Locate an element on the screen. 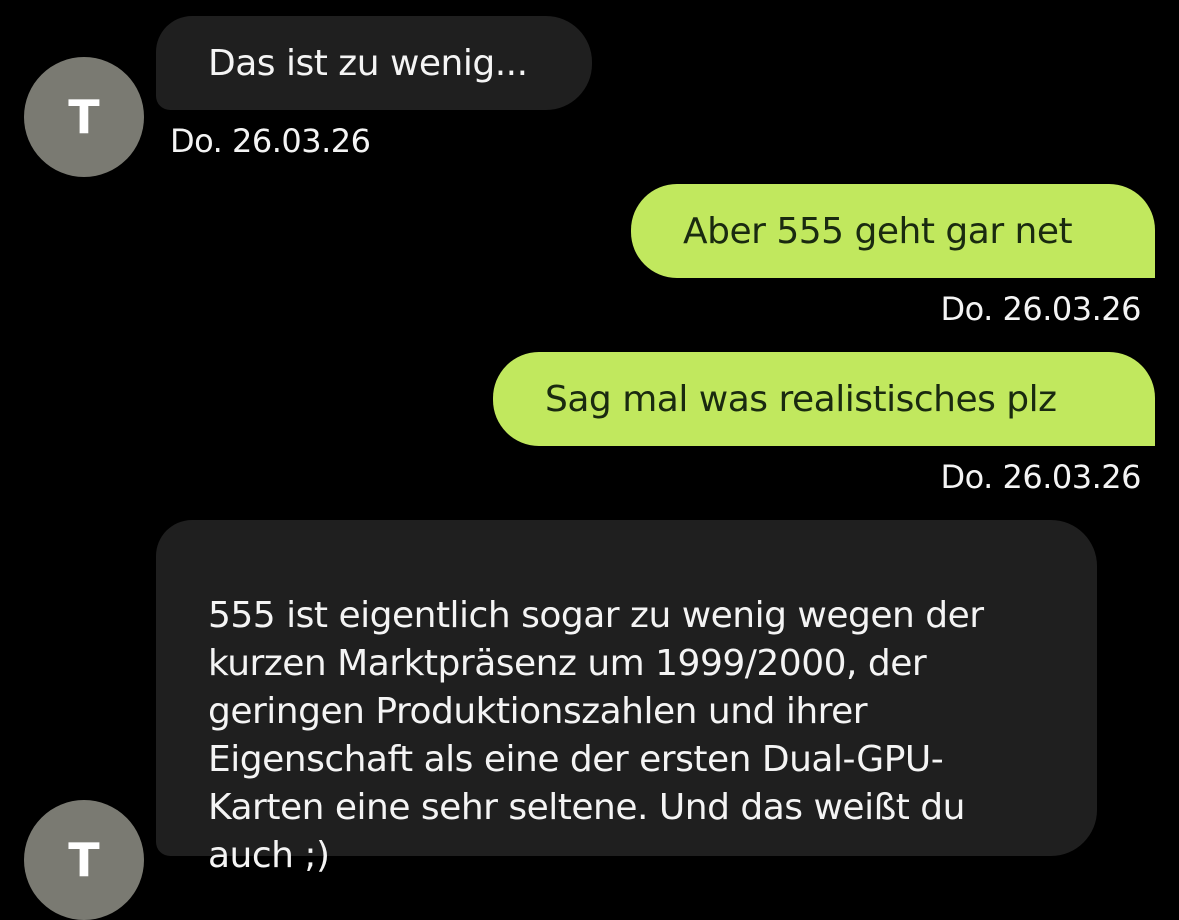  message-text: Aber 555 geht gar net is located at coordinates (878, 231).